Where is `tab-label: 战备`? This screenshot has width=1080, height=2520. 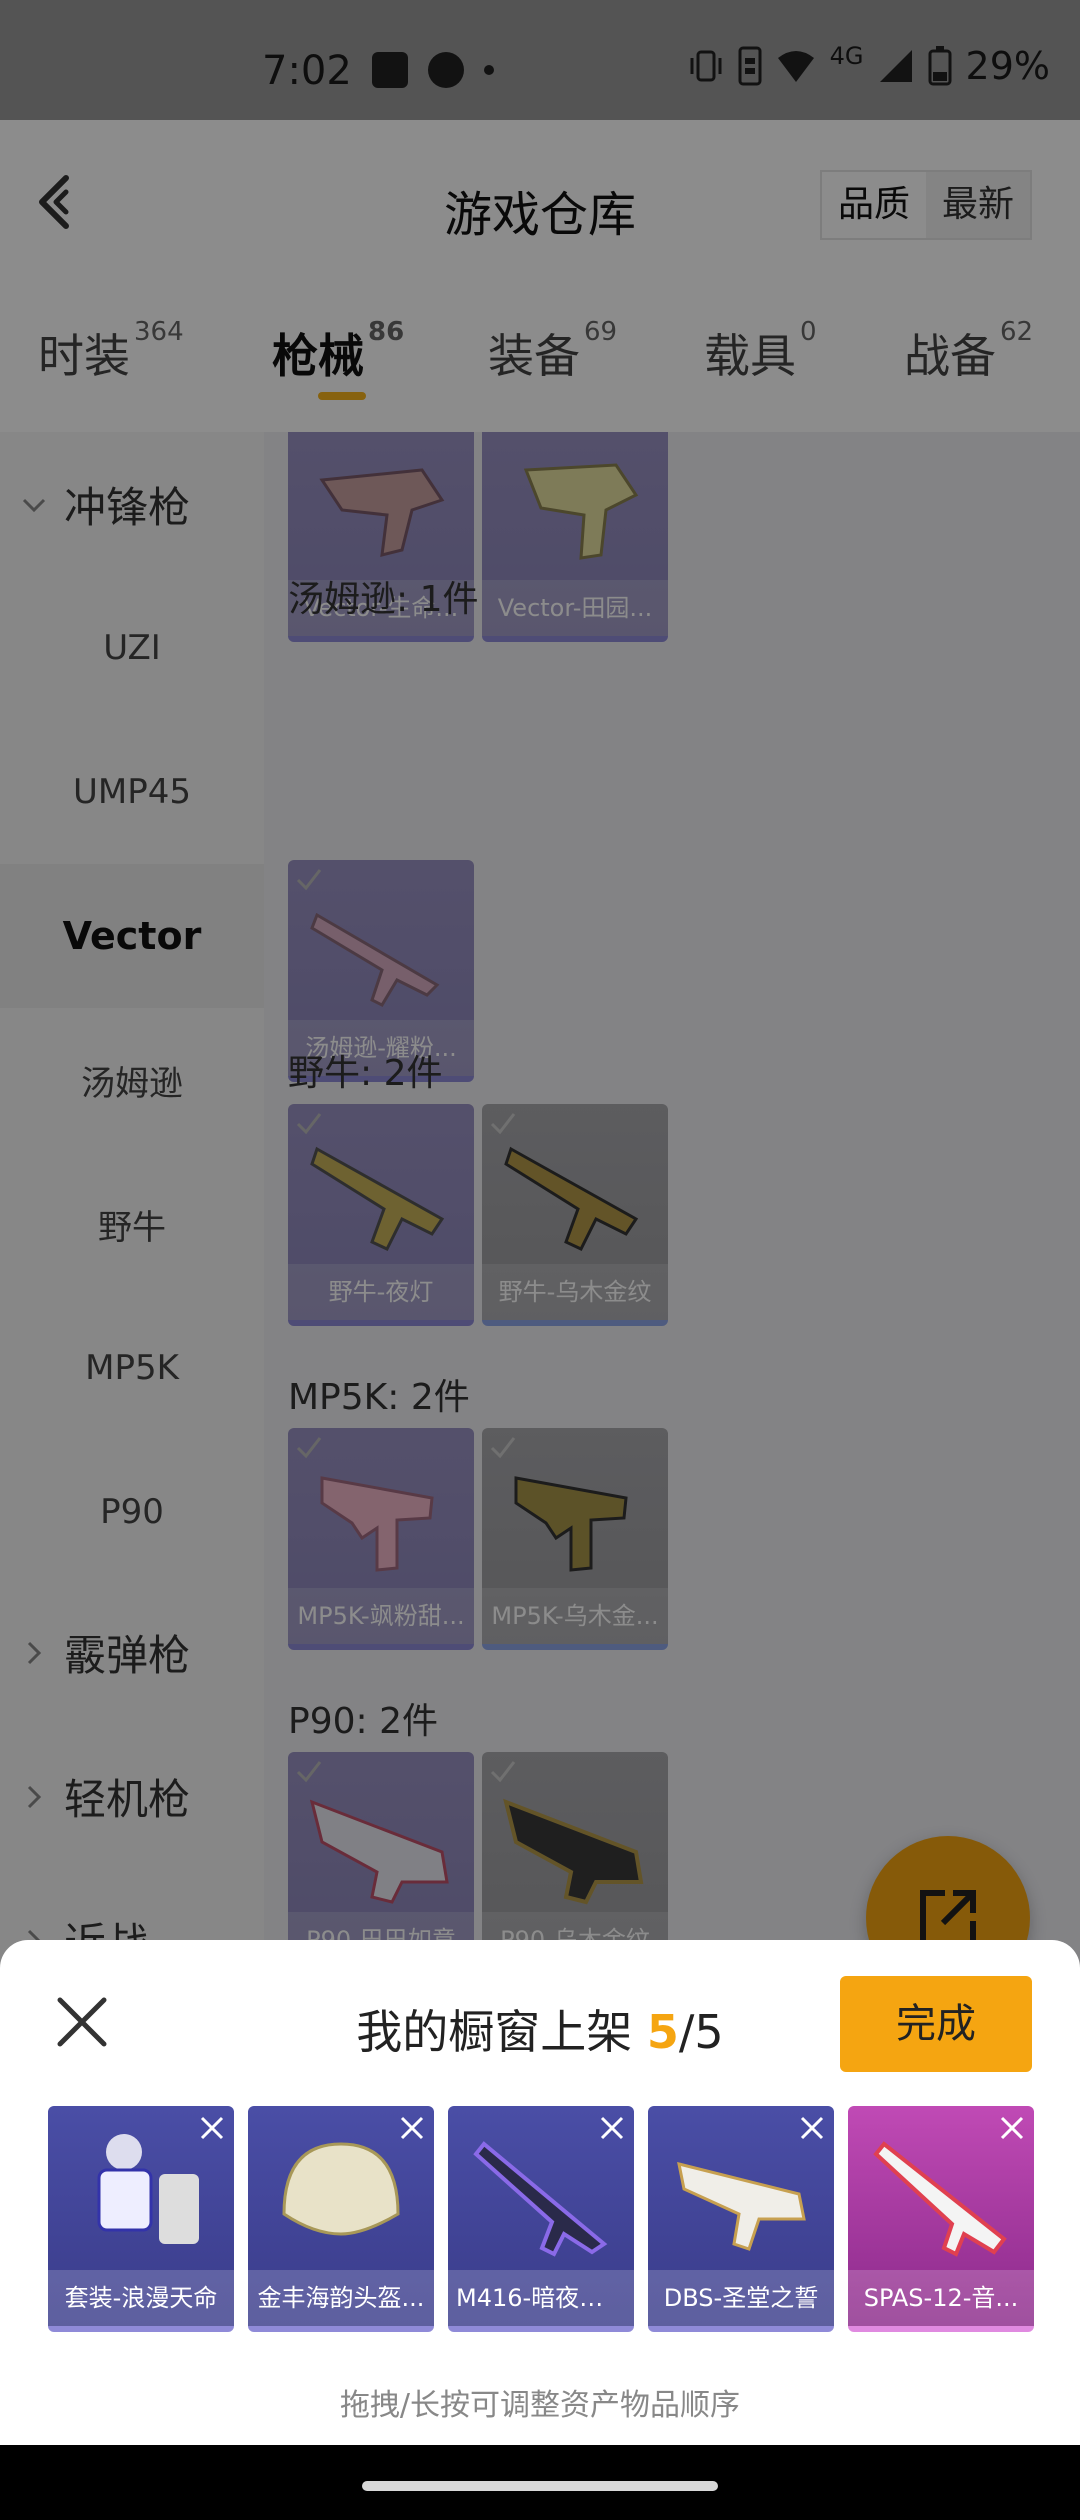 tab-label: 战备 is located at coordinates (950, 356).